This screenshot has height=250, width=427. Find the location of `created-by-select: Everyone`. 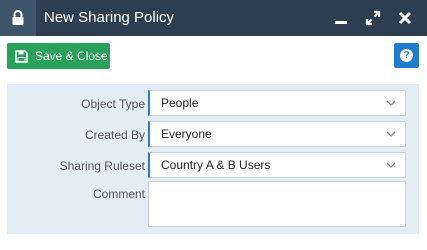

created-by-select: Everyone is located at coordinates (277, 134).